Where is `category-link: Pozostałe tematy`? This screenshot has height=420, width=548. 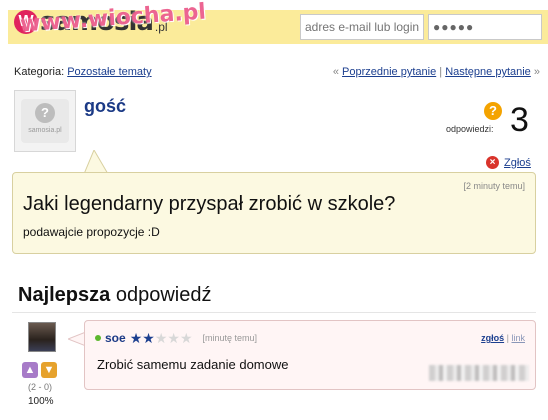
category-link: Pozostałe tematy is located at coordinates (109, 72).